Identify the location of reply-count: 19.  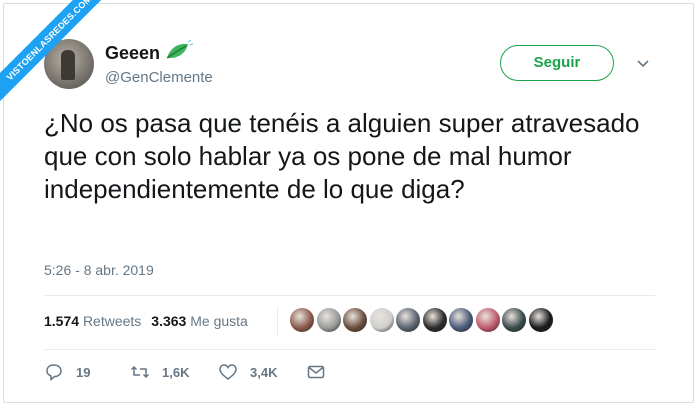
(83, 372).